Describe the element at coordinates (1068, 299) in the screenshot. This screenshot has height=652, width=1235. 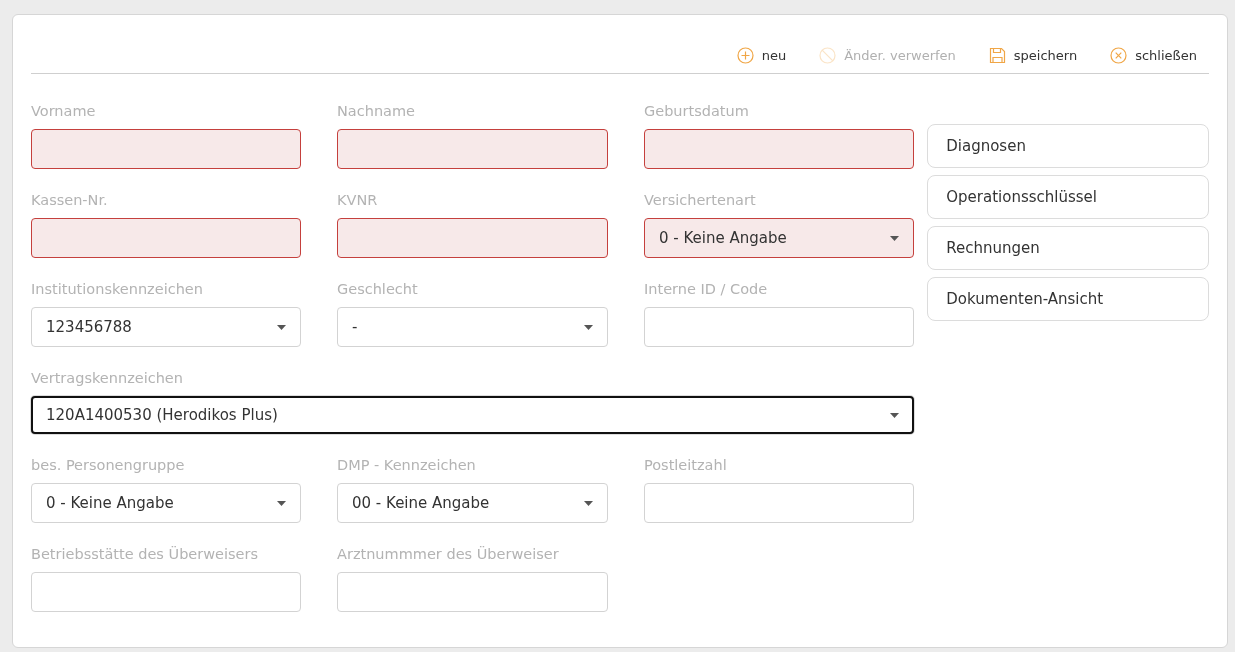
I see `side-button: Dokumenten-Ansicht` at that location.